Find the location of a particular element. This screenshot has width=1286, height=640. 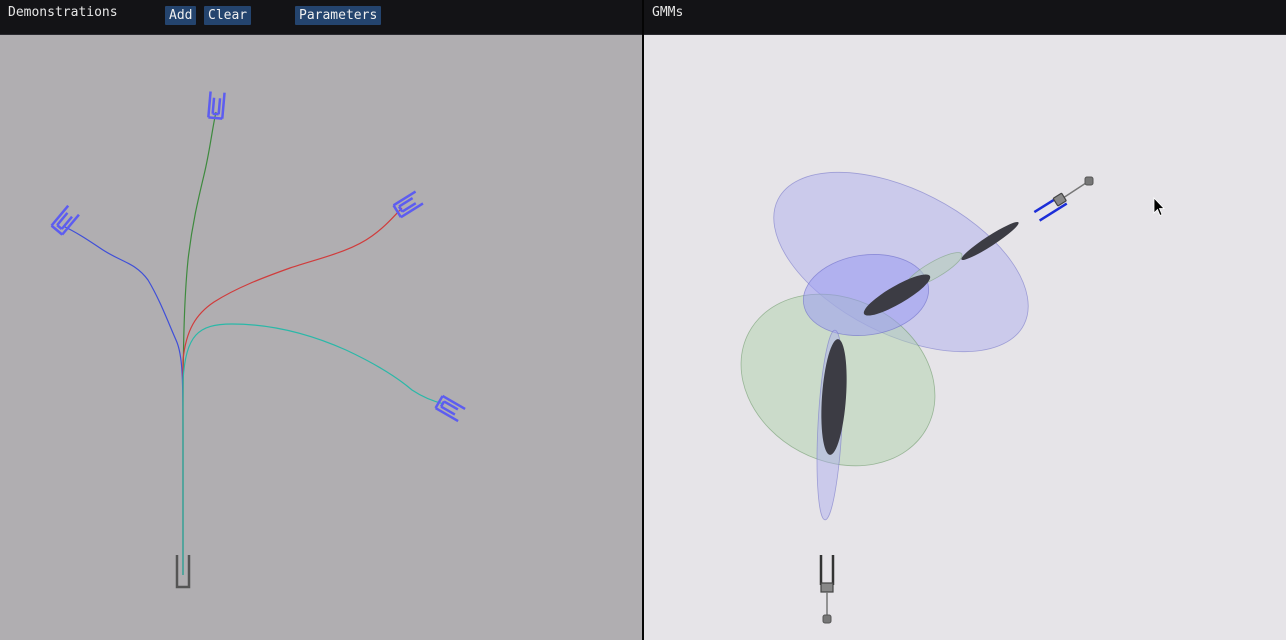

robot-wrist is located at coordinates (827, 587).